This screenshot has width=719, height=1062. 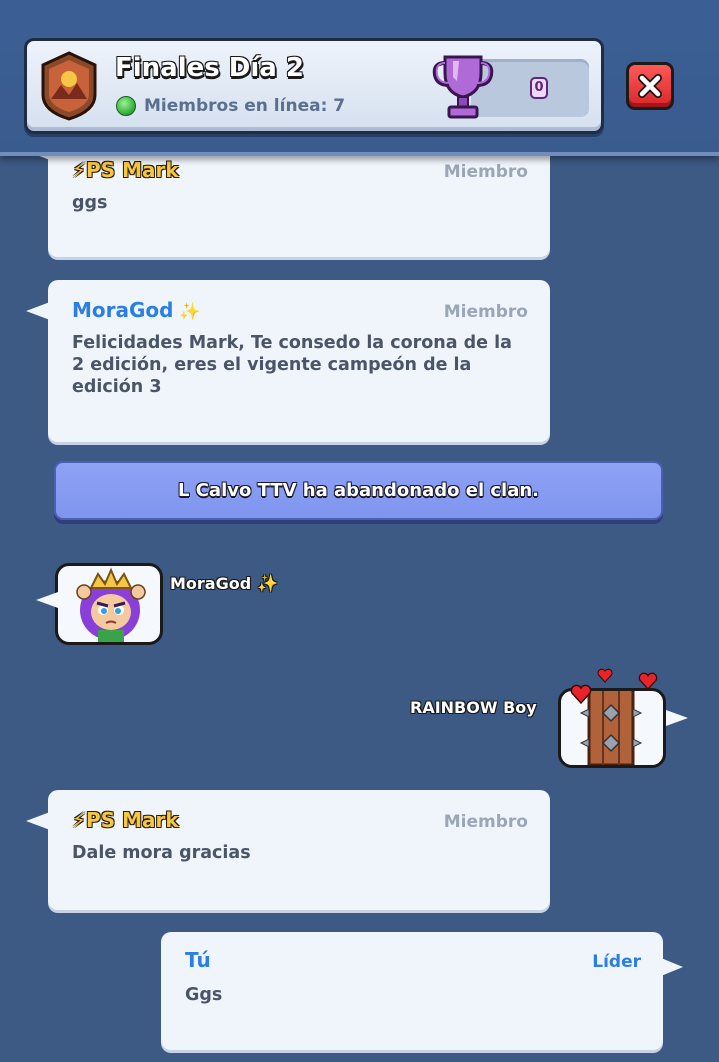 What do you see at coordinates (126, 106) in the screenshot?
I see `online-status-icon` at bounding box center [126, 106].